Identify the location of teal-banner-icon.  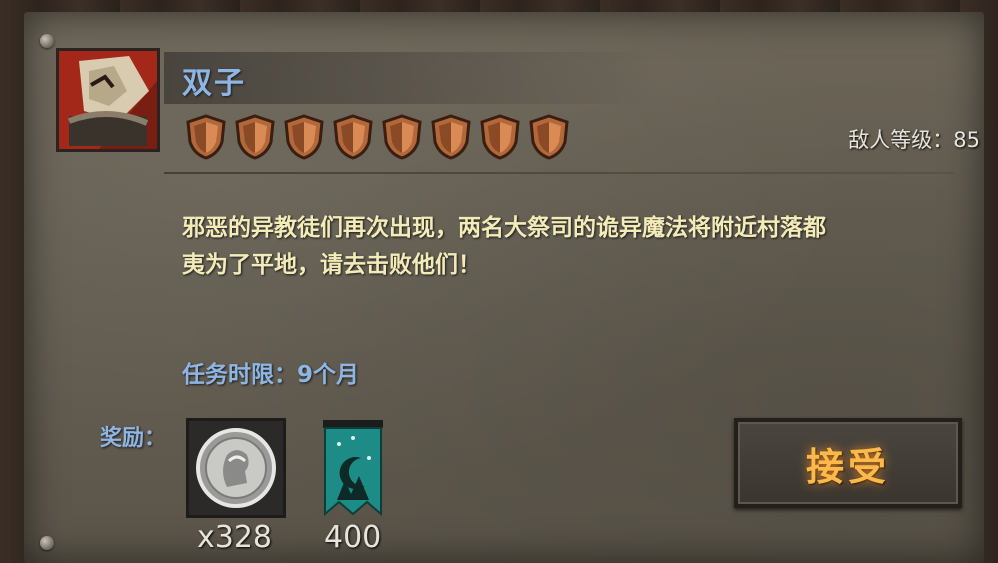
(353, 468).